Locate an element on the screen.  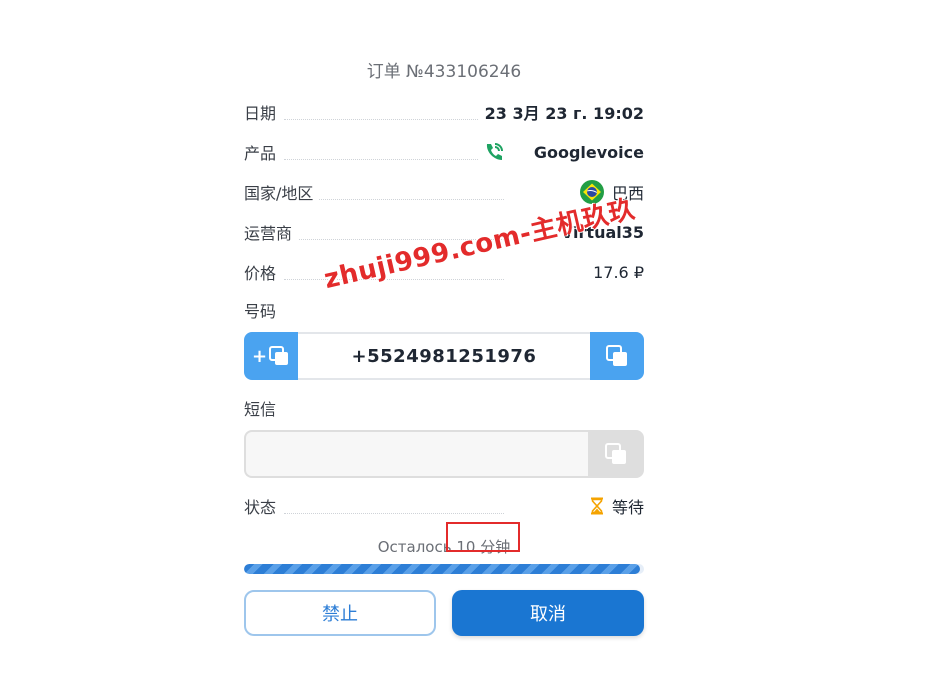
phone-number-field: +5524981251976 is located at coordinates (444, 356).